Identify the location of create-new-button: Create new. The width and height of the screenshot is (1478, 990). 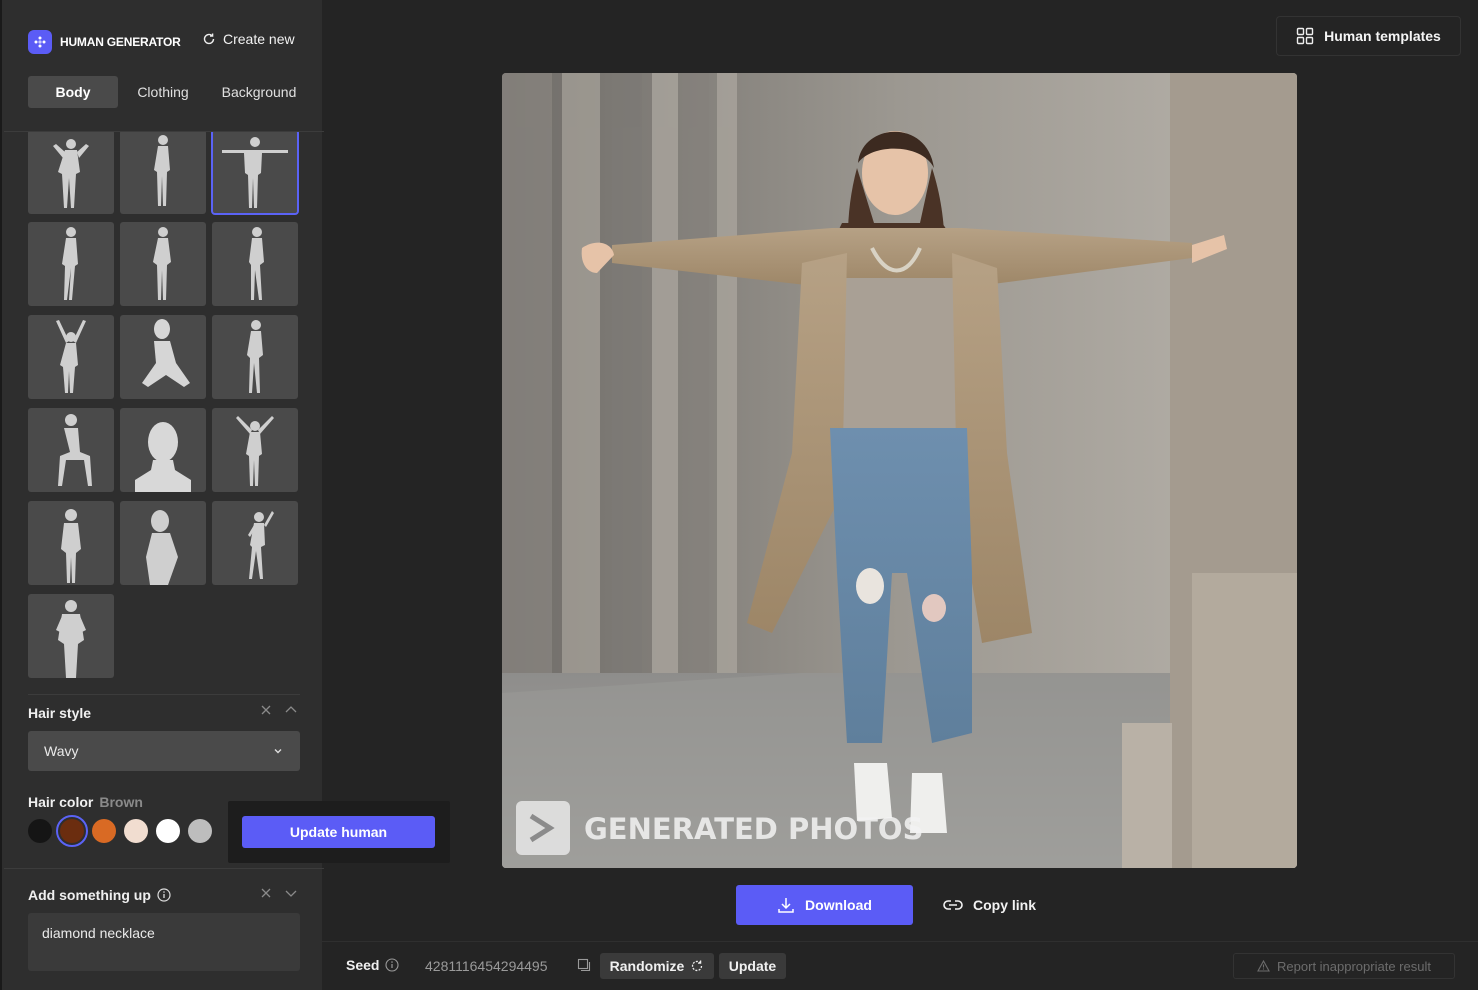
(248, 39).